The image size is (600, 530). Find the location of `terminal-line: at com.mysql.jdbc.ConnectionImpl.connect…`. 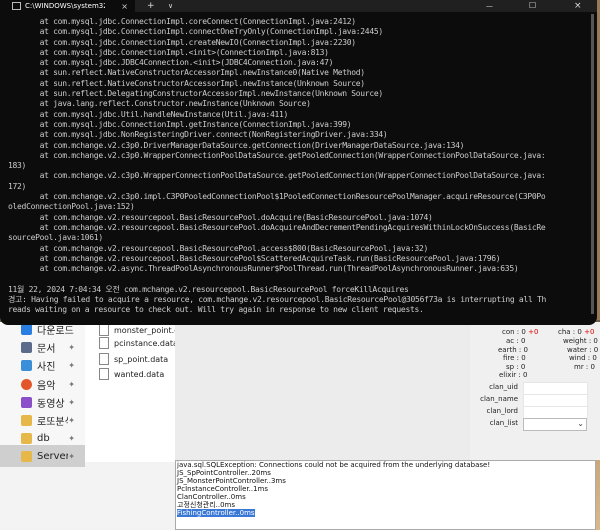

terminal-line: at com.mysql.jdbc.ConnectionImpl.connect… is located at coordinates (196, 32).